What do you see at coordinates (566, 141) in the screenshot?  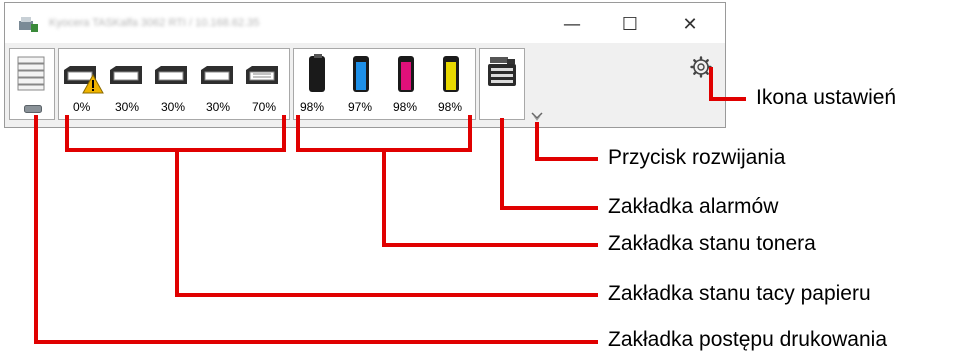 I see `callout-line-expand` at bounding box center [566, 141].